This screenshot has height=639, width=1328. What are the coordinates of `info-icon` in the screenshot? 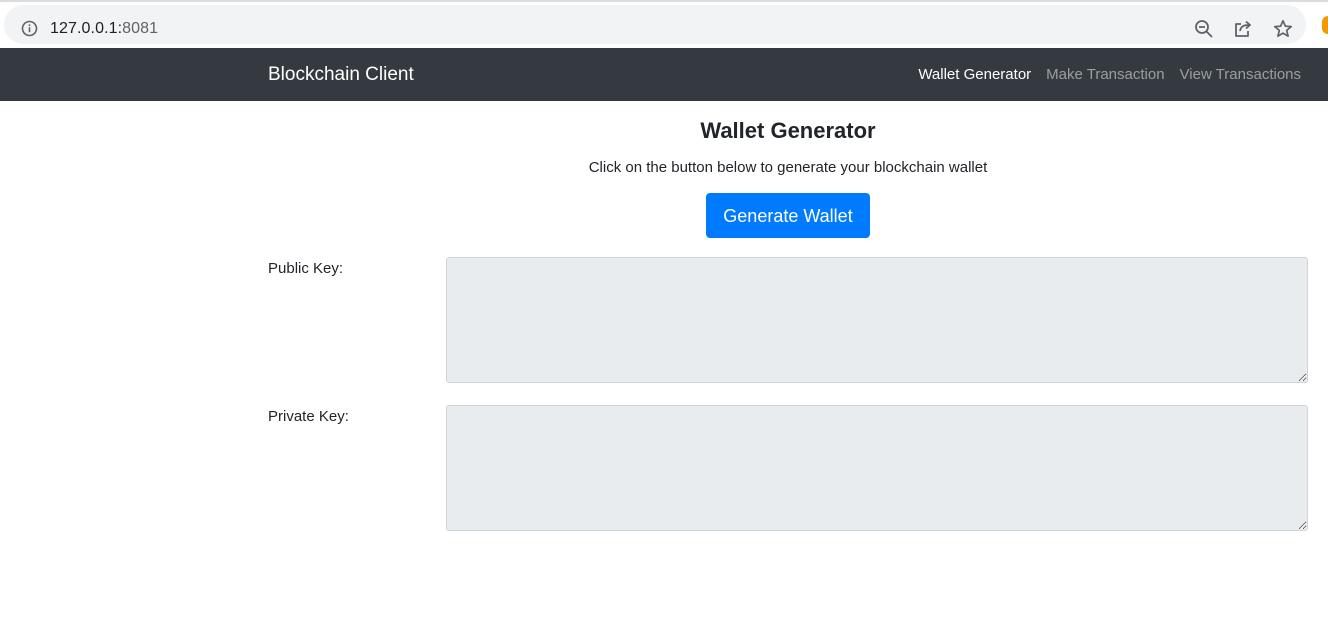 It's located at (29, 28).